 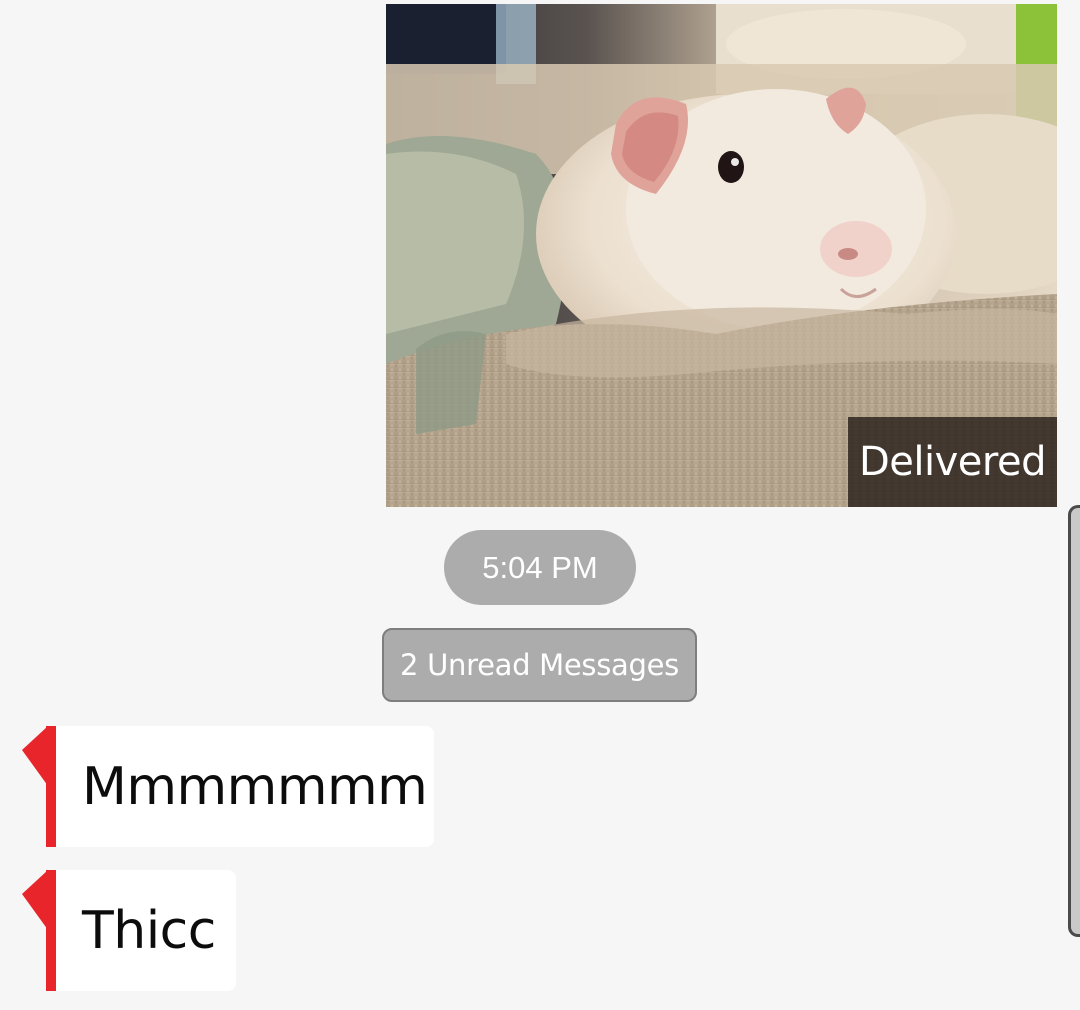 I want to click on message-timestamp: 5:04 PM, so click(x=540, y=567).